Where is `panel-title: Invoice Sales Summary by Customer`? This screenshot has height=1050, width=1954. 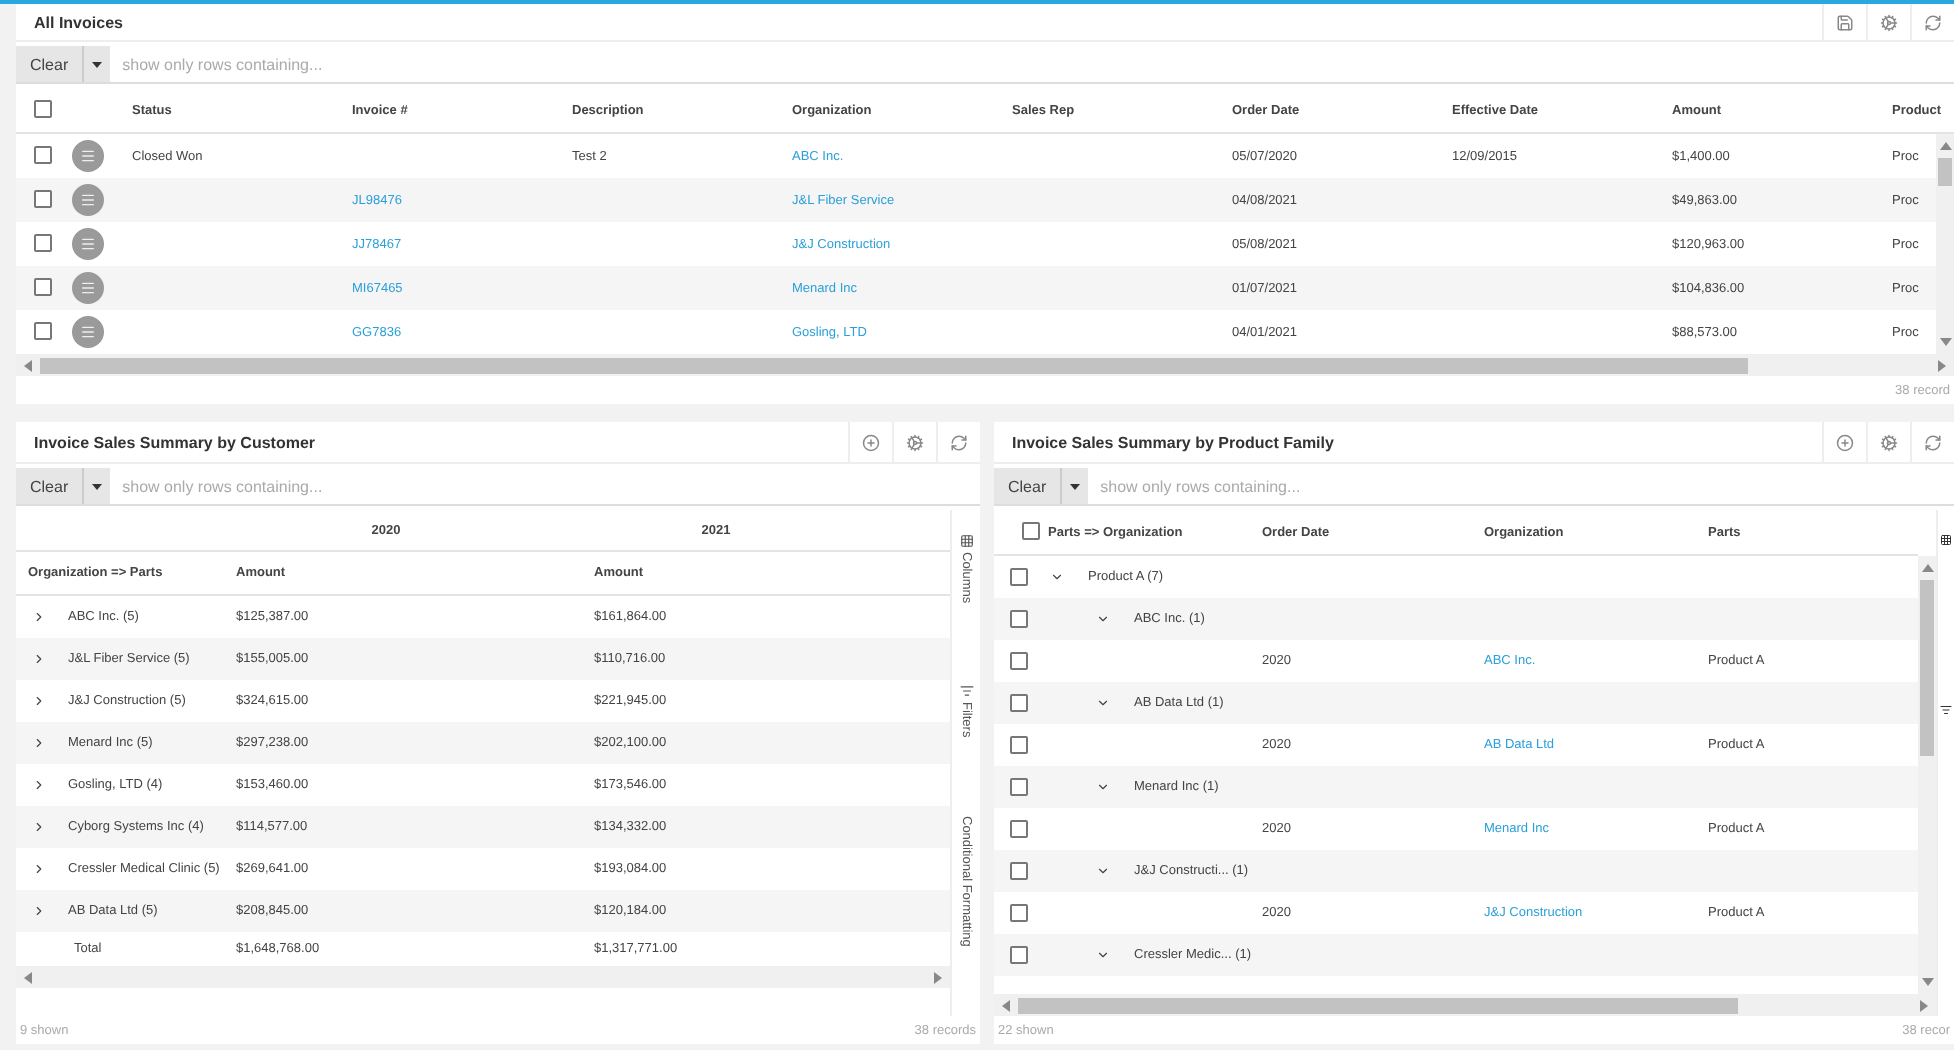
panel-title: Invoice Sales Summary by Customer is located at coordinates (174, 442).